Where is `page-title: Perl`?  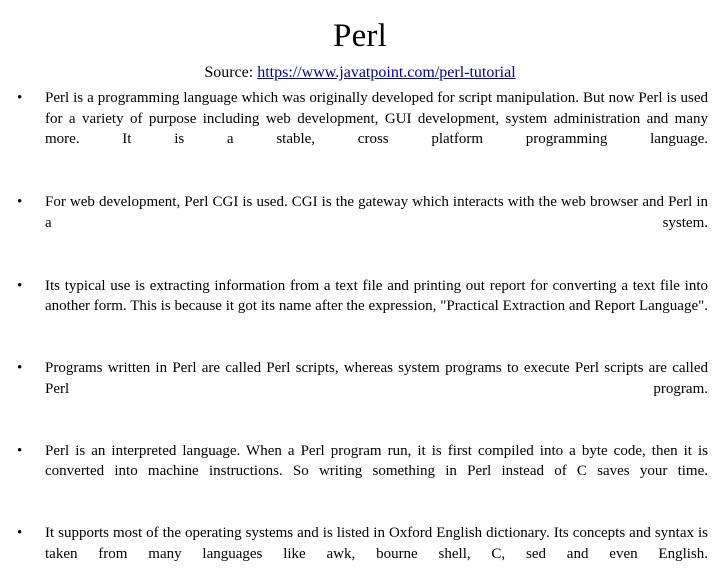 page-title: Perl is located at coordinates (360, 36).